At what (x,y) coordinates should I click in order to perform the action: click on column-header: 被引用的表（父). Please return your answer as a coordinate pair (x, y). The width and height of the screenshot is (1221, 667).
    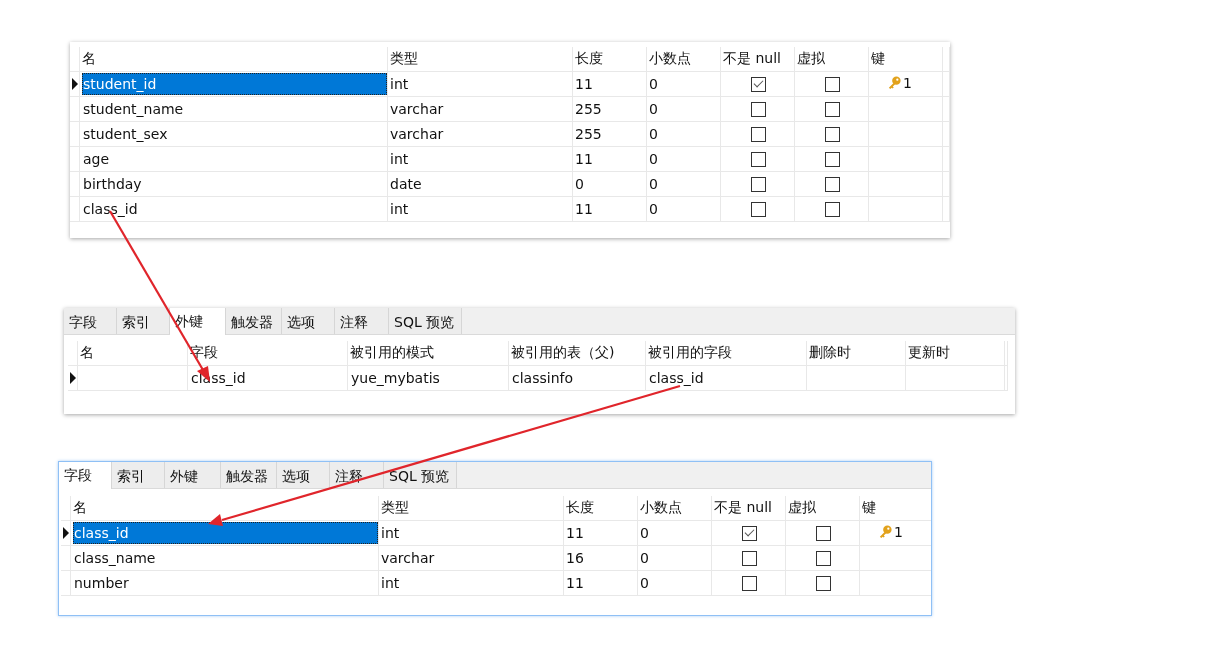
    Looking at the image, I should click on (563, 353).